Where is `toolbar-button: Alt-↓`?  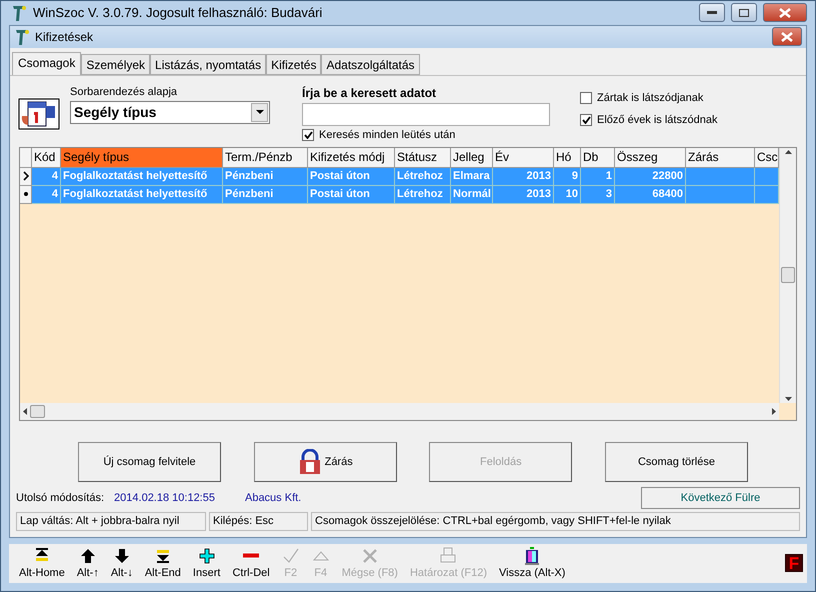 toolbar-button: Alt-↓ is located at coordinates (121, 563).